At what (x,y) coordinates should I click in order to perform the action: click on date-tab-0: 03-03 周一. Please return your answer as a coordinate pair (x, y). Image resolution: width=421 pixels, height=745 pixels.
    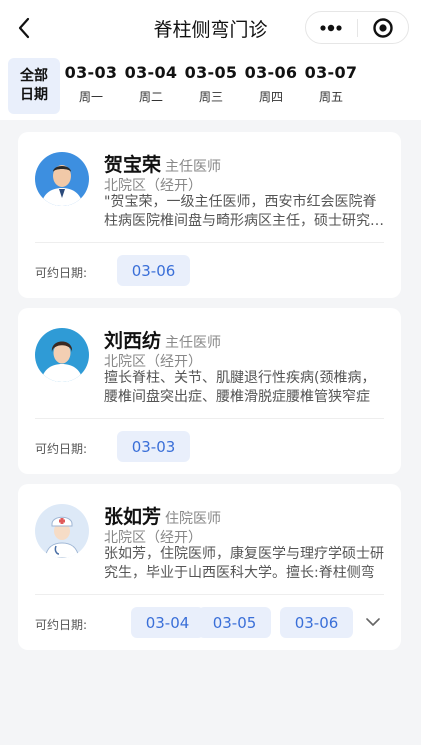
    Looking at the image, I should click on (91, 84).